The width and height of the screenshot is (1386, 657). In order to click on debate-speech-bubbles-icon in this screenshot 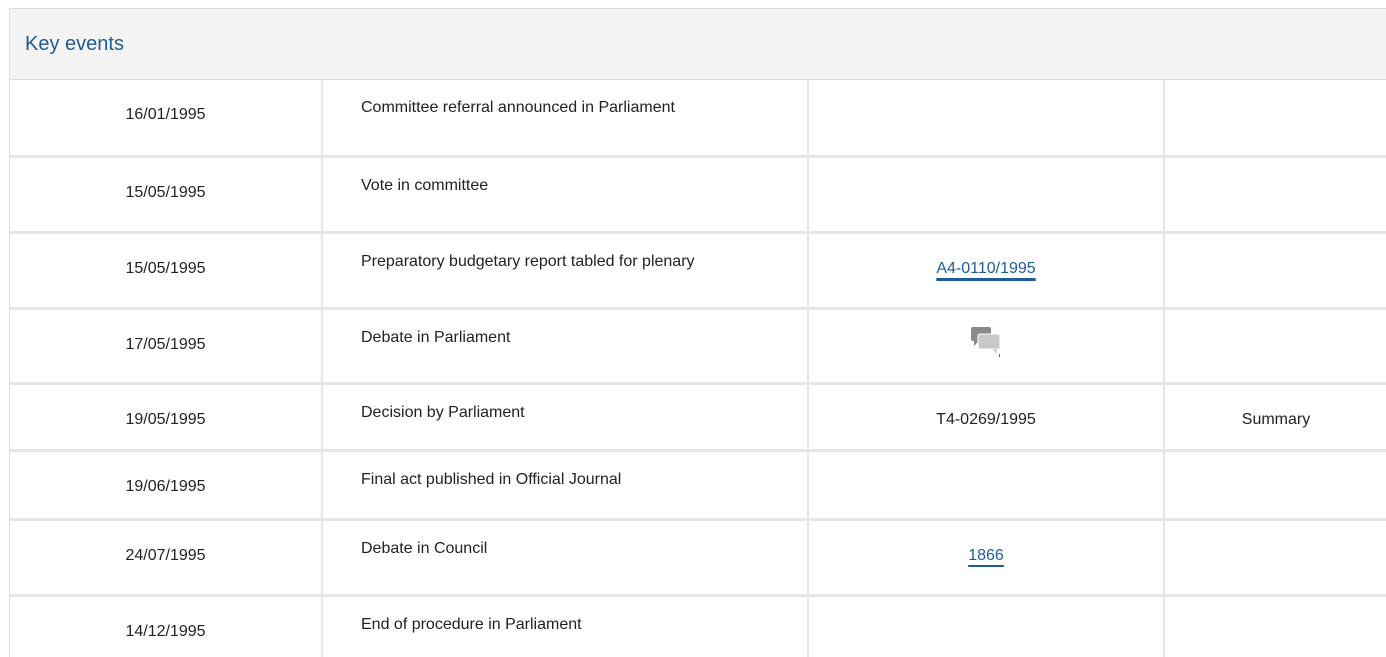, I will do `click(986, 342)`.